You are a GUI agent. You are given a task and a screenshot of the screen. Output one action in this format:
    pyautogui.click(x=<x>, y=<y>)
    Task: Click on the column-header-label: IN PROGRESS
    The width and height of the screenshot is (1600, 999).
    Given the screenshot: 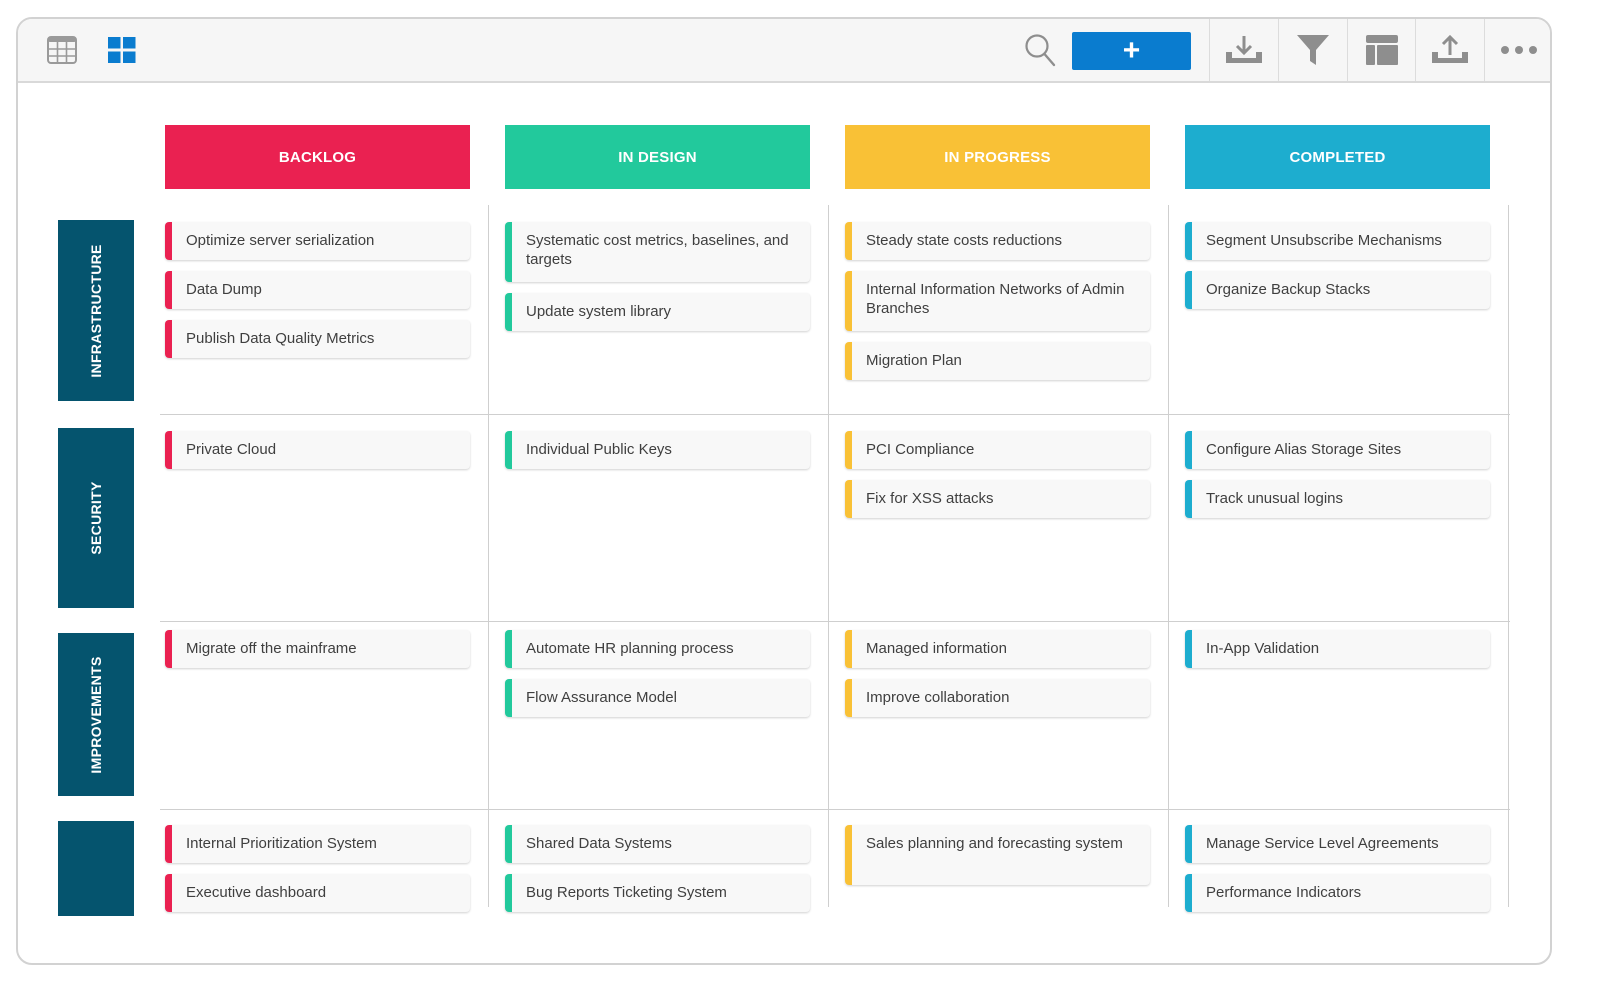 What is the action you would take?
    pyautogui.click(x=997, y=157)
    